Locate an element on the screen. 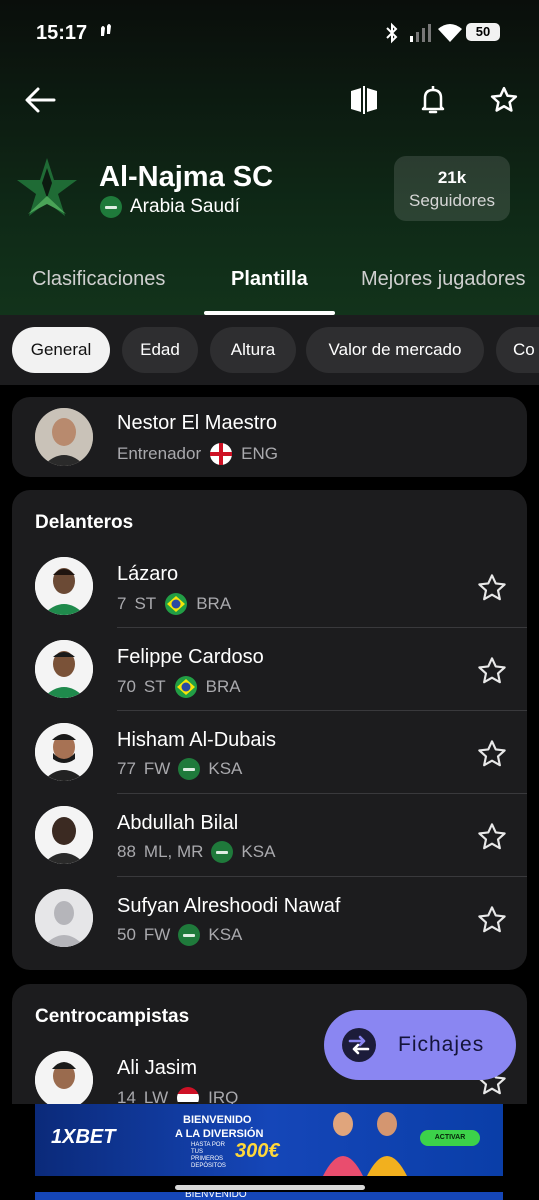 This screenshot has width=539, height=1200. tab-clasificaciones: Clasificaciones is located at coordinates (98, 279).